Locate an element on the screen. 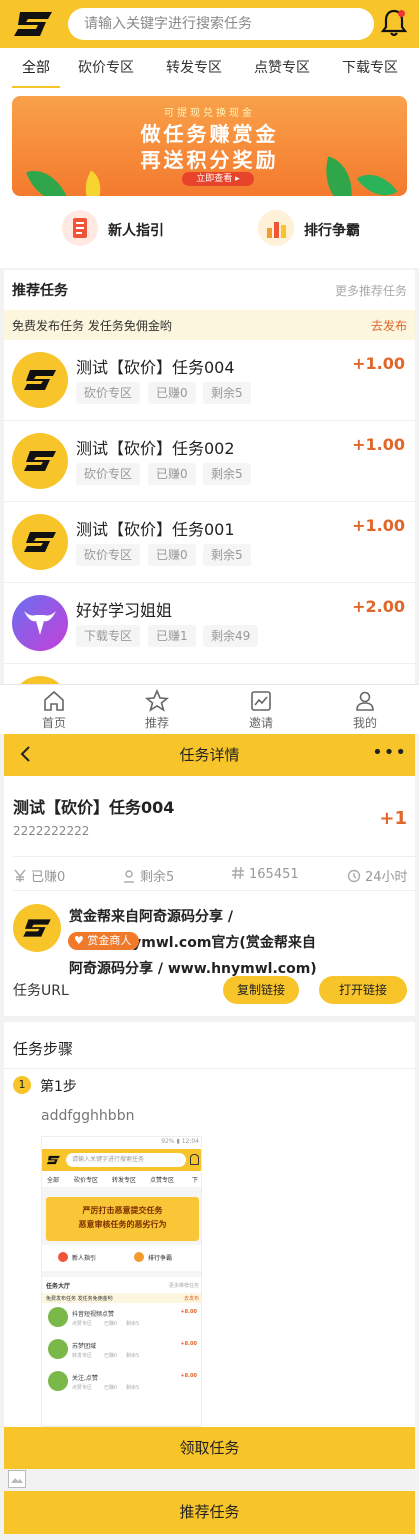 This screenshot has width=419, height=1540. detail-title: 任务详情 is located at coordinates (209, 755).